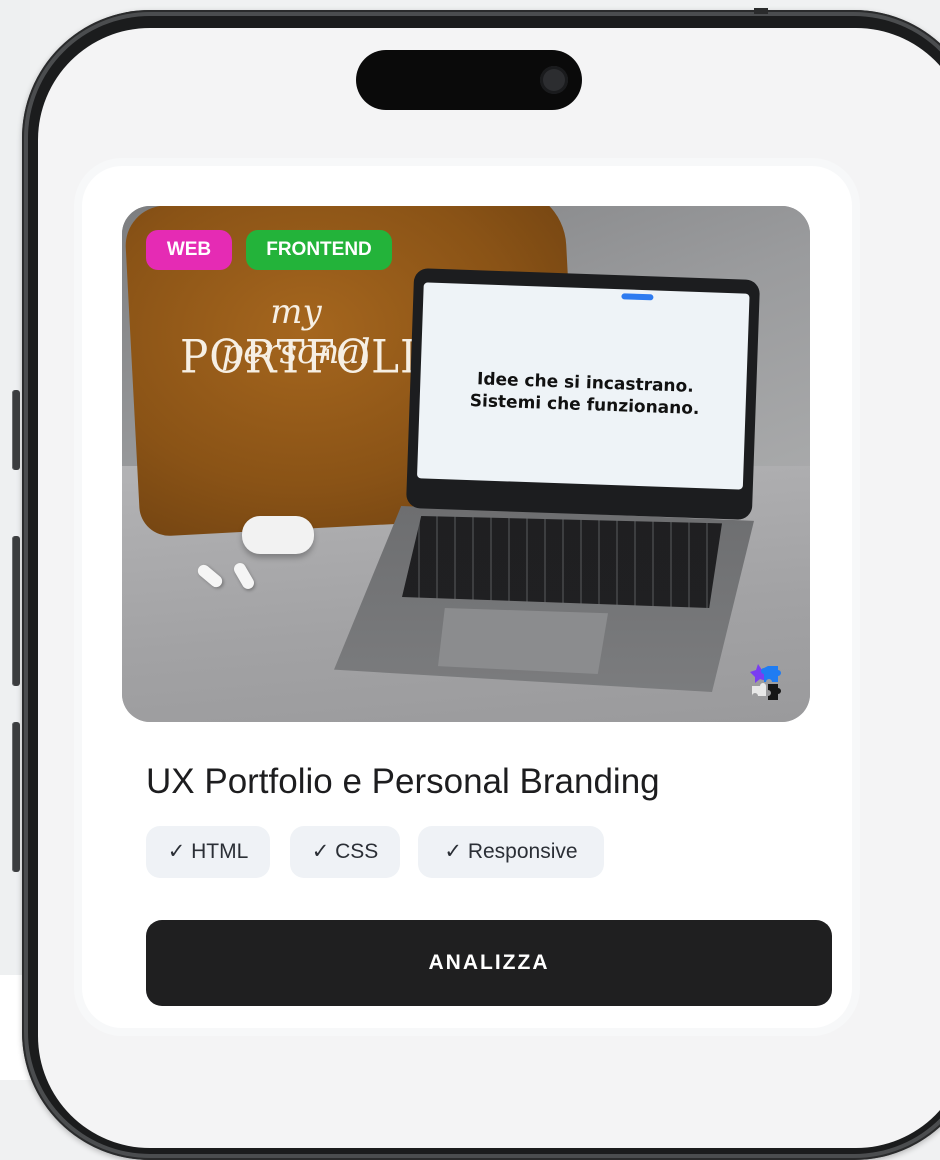 Image resolution: width=940 pixels, height=1160 pixels. I want to click on action-button, so click(16, 430).